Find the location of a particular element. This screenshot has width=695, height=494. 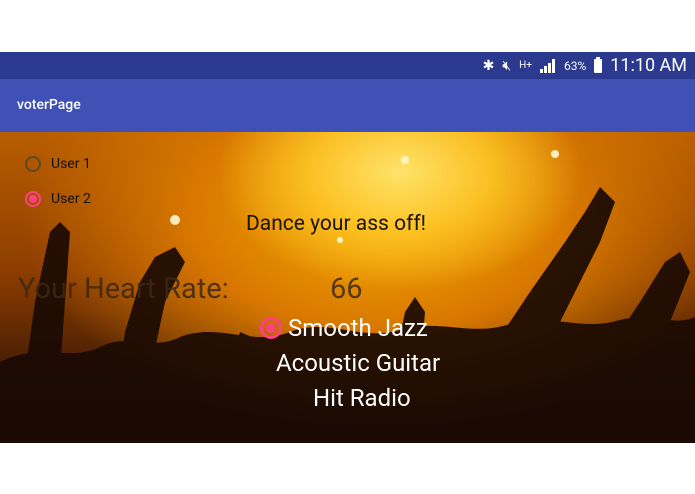

station-acoustic-guitar-option: Acoustic Guitar is located at coordinates (358, 363).